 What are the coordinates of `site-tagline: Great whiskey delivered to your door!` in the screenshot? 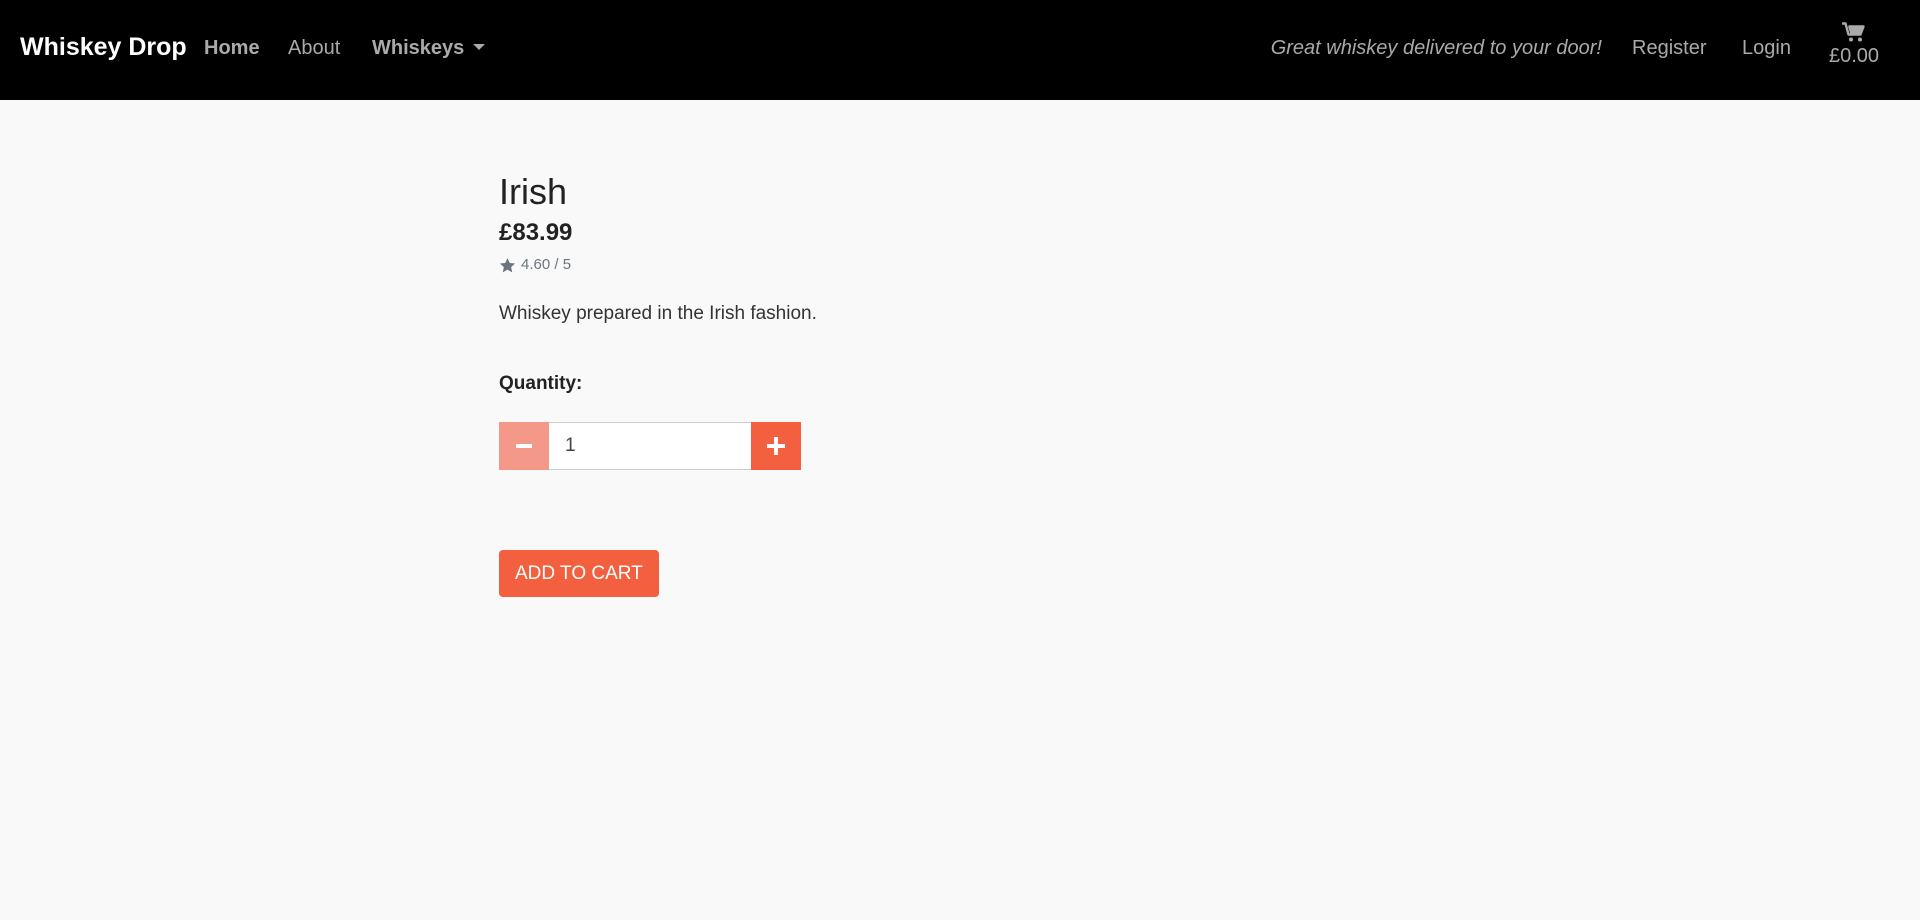 It's located at (1436, 48).